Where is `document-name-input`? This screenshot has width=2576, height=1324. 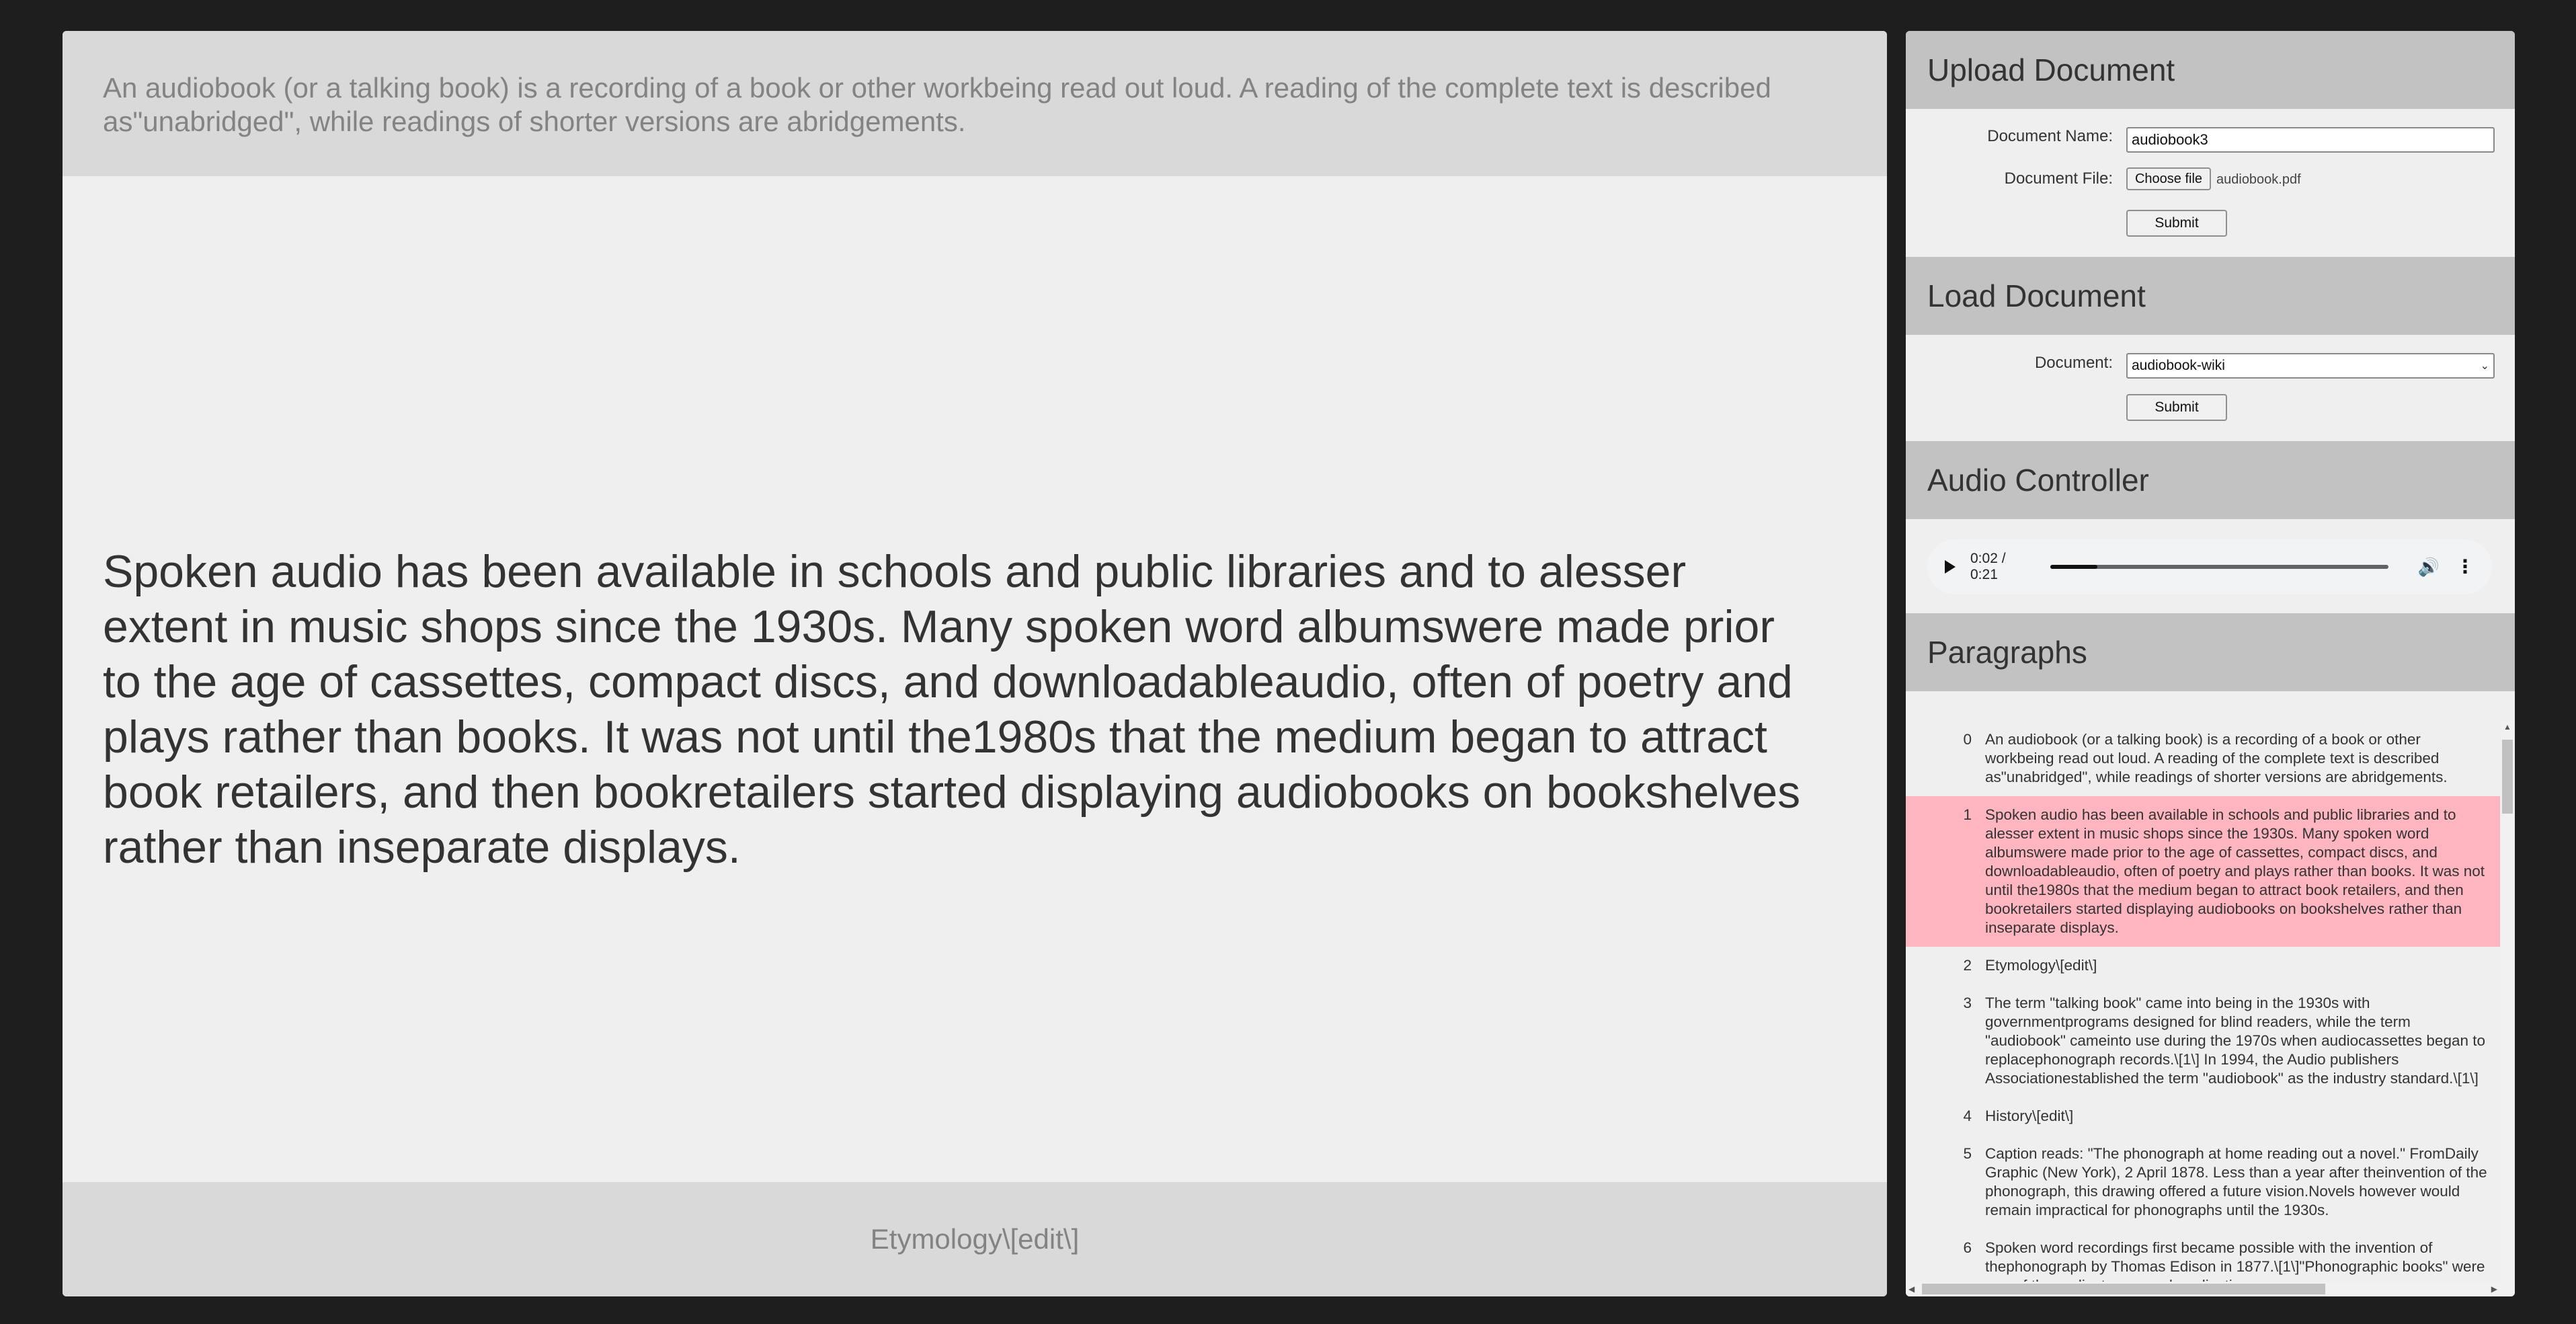
document-name-input is located at coordinates (2310, 140).